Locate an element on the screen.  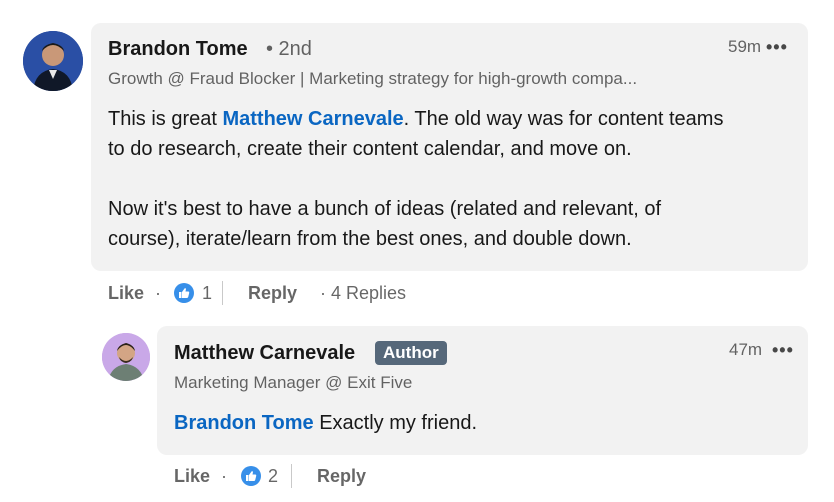
reply-timestamp: 47m is located at coordinates (746, 349).